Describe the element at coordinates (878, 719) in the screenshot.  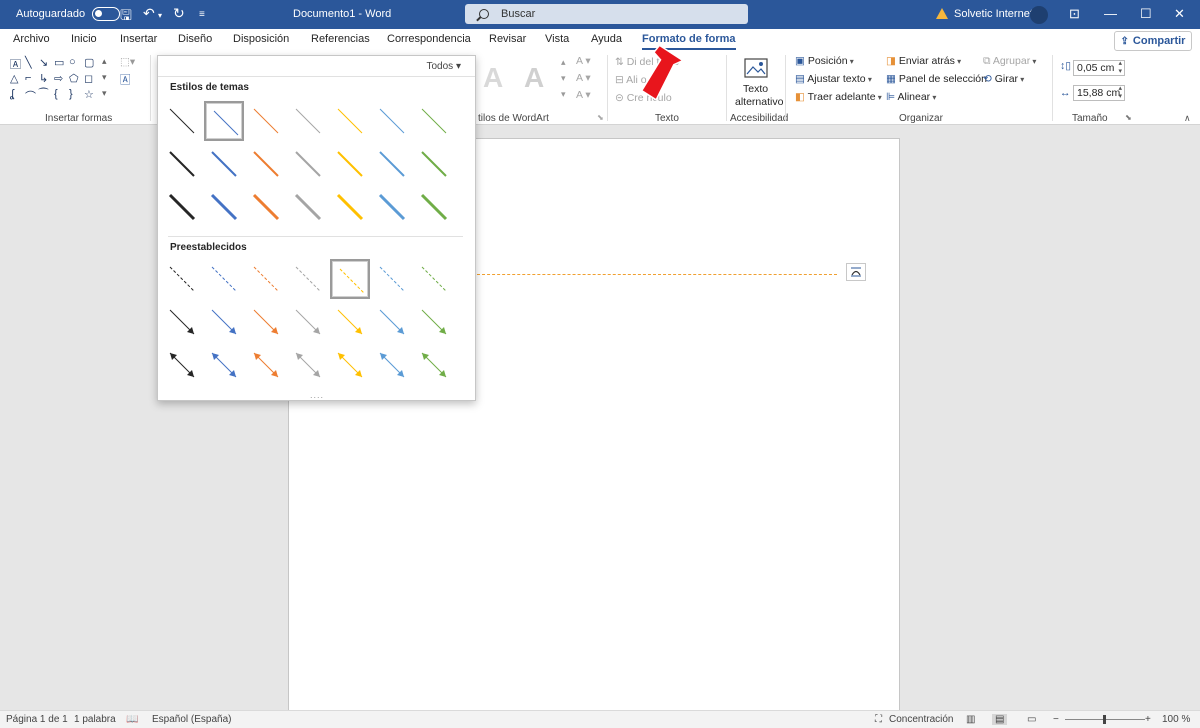
I see `focus-icon: ⛶` at that location.